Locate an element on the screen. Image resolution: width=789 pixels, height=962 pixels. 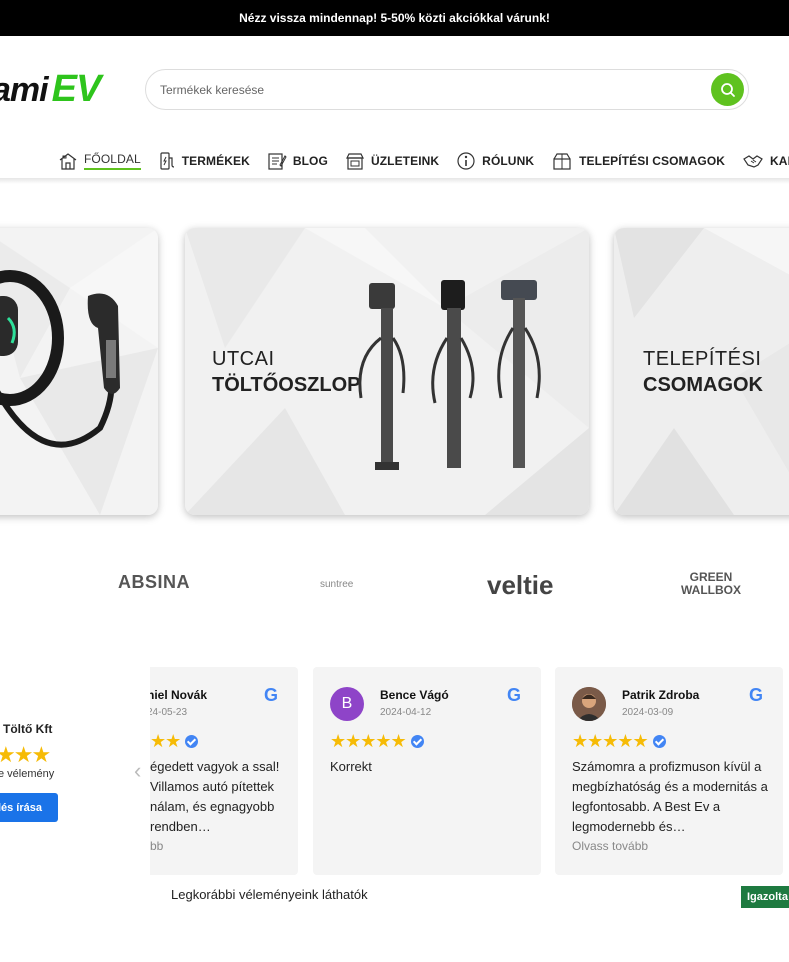
nav-item-stores: ÜZLETEINK is located at coordinates (392, 161).